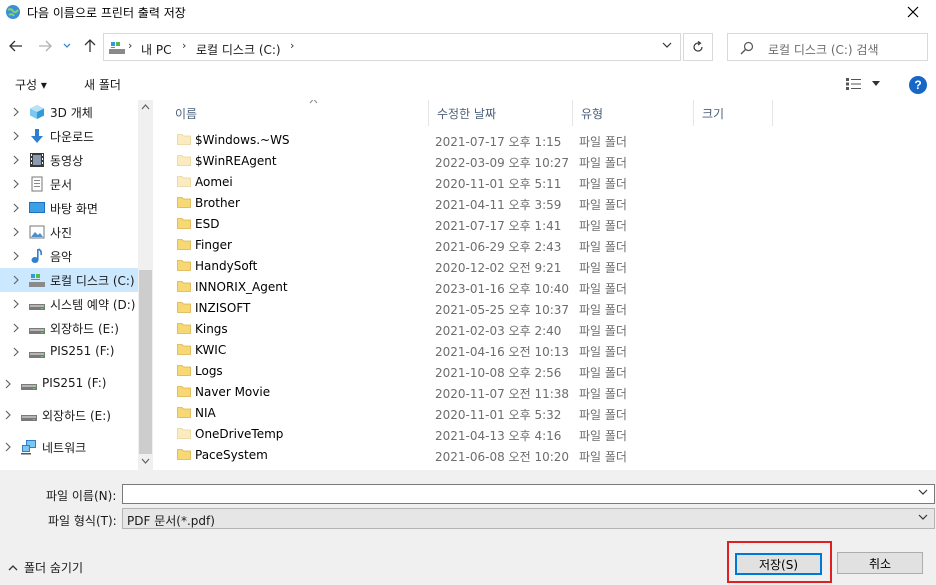 The image size is (936, 585). I want to click on sidebar-item-label: 동영상, so click(67, 161).